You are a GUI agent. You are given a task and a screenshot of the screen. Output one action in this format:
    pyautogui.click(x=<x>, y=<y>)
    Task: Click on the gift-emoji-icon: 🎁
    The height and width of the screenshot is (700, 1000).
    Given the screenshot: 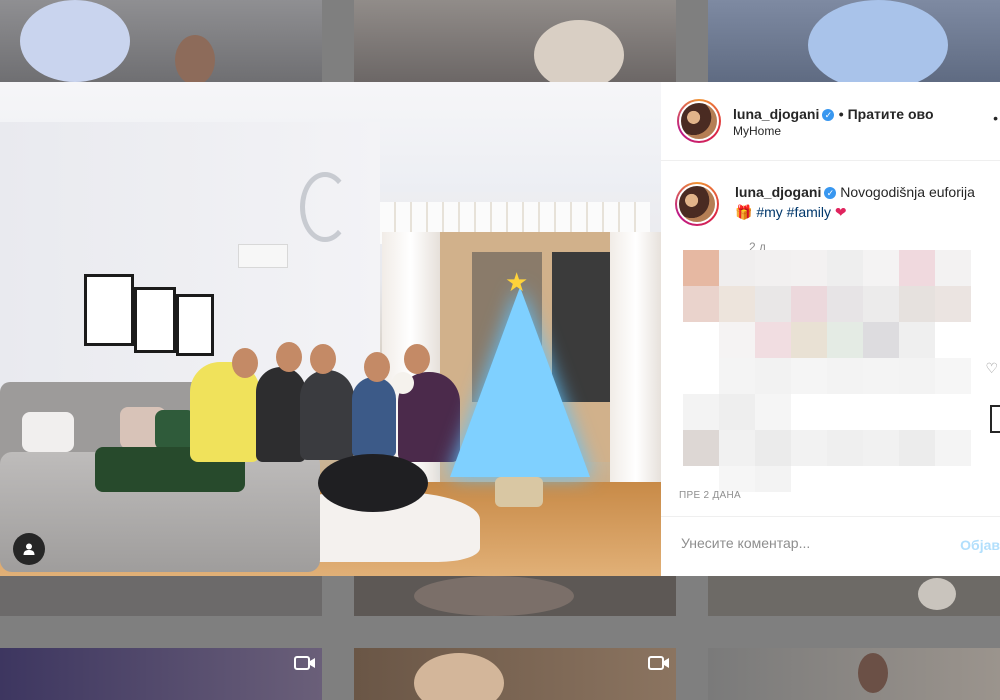 What is the action you would take?
    pyautogui.click(x=744, y=212)
    